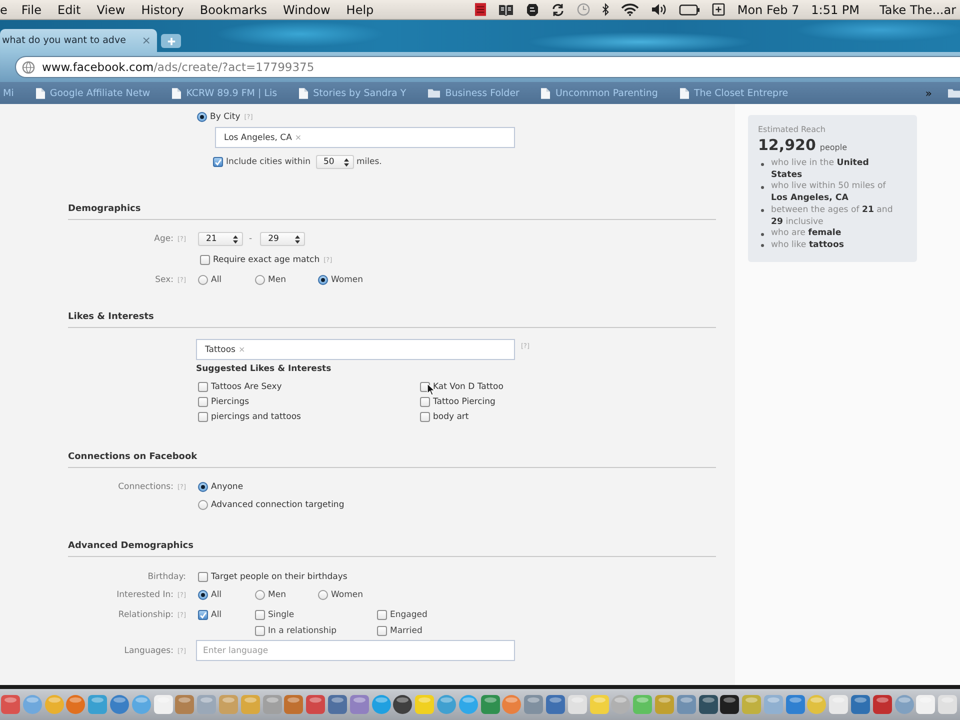  What do you see at coordinates (506, 10) in the screenshot?
I see `book-icon` at bounding box center [506, 10].